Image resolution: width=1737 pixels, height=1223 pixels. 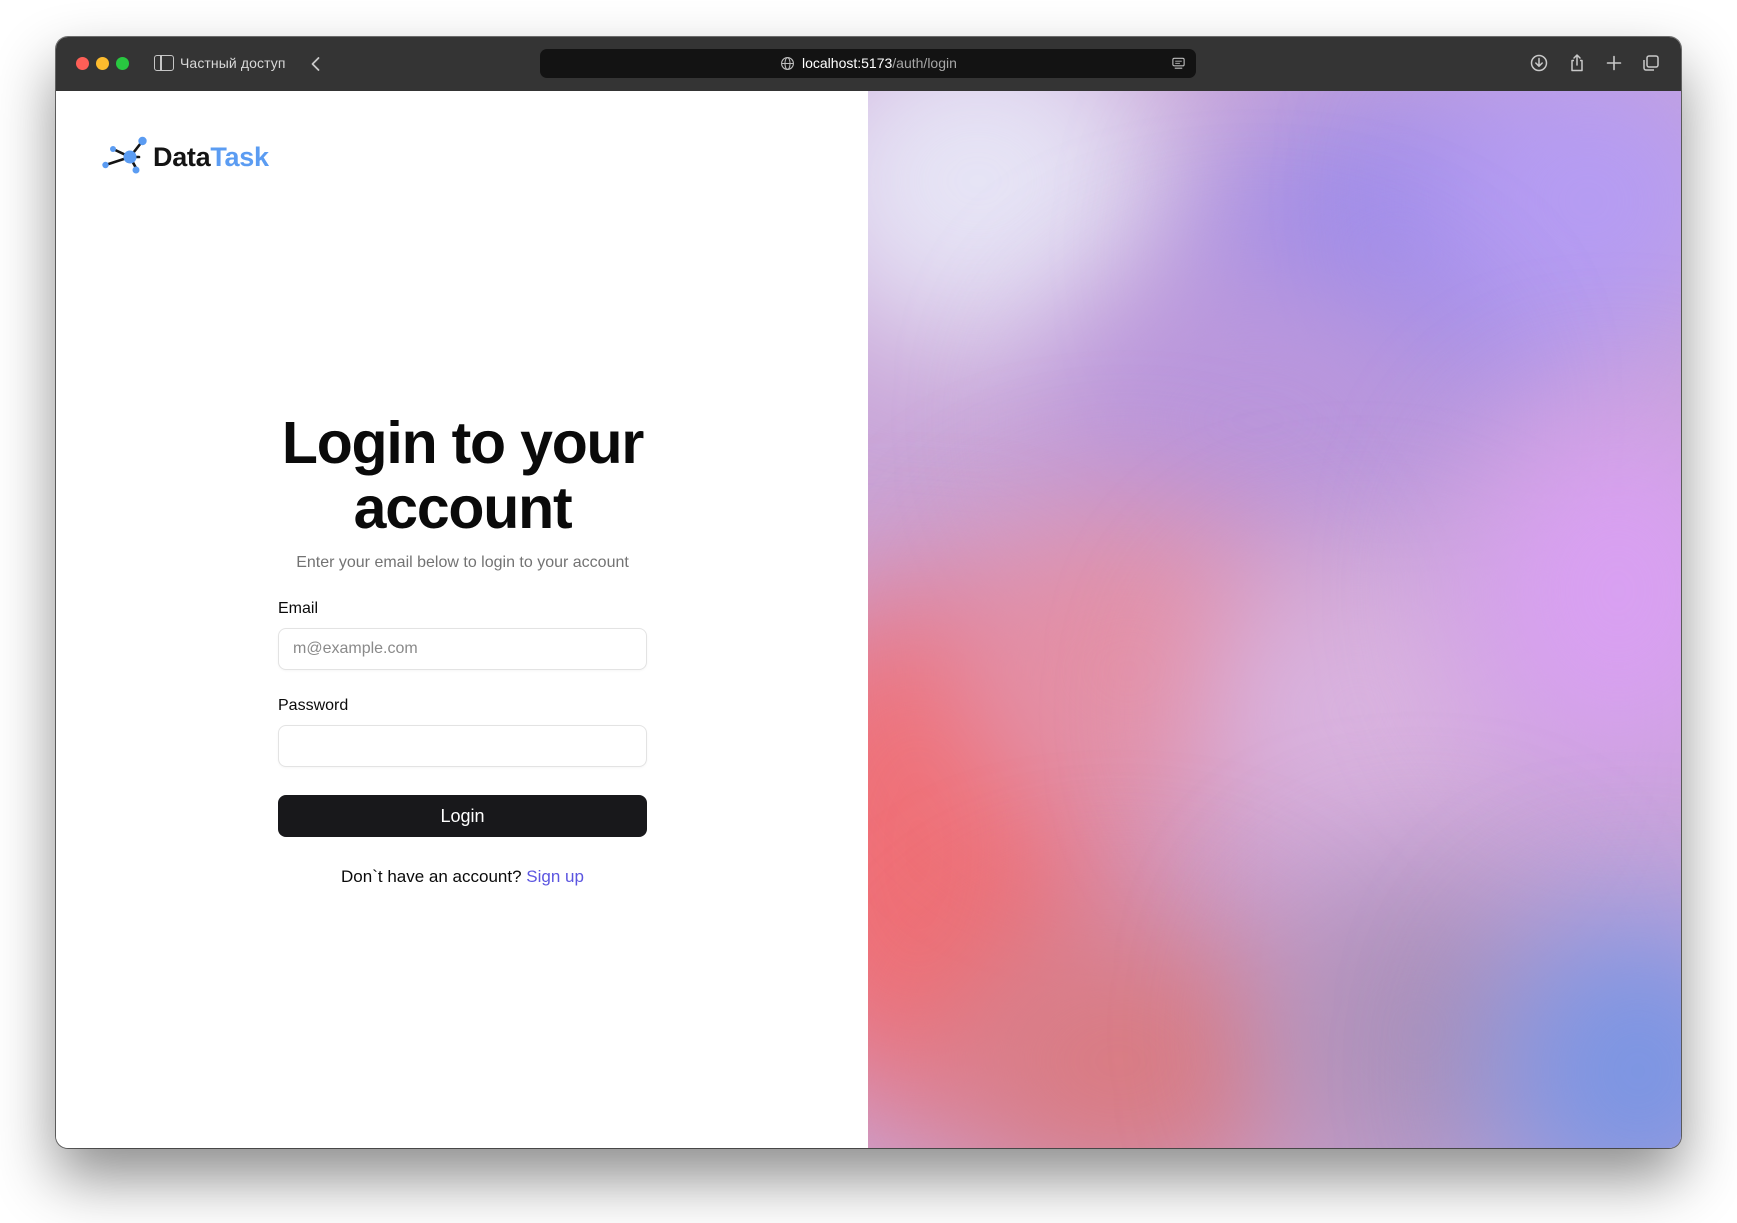 What do you see at coordinates (924, 63) in the screenshot?
I see `url-path: /auth/login` at bounding box center [924, 63].